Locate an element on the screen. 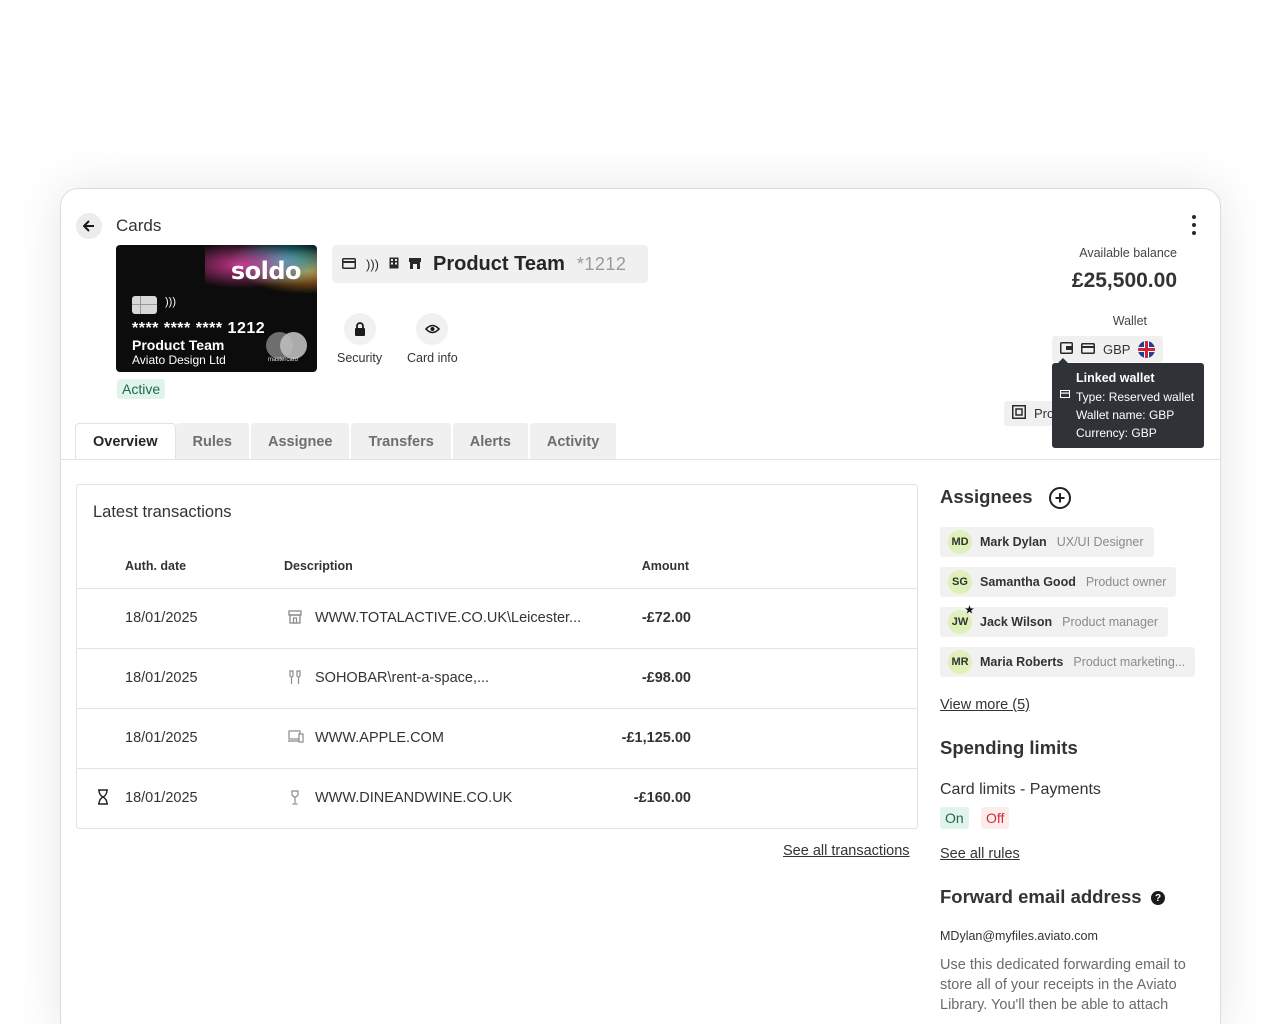 The image size is (1280, 1024). card-holder-name: Product Team is located at coordinates (178, 345).